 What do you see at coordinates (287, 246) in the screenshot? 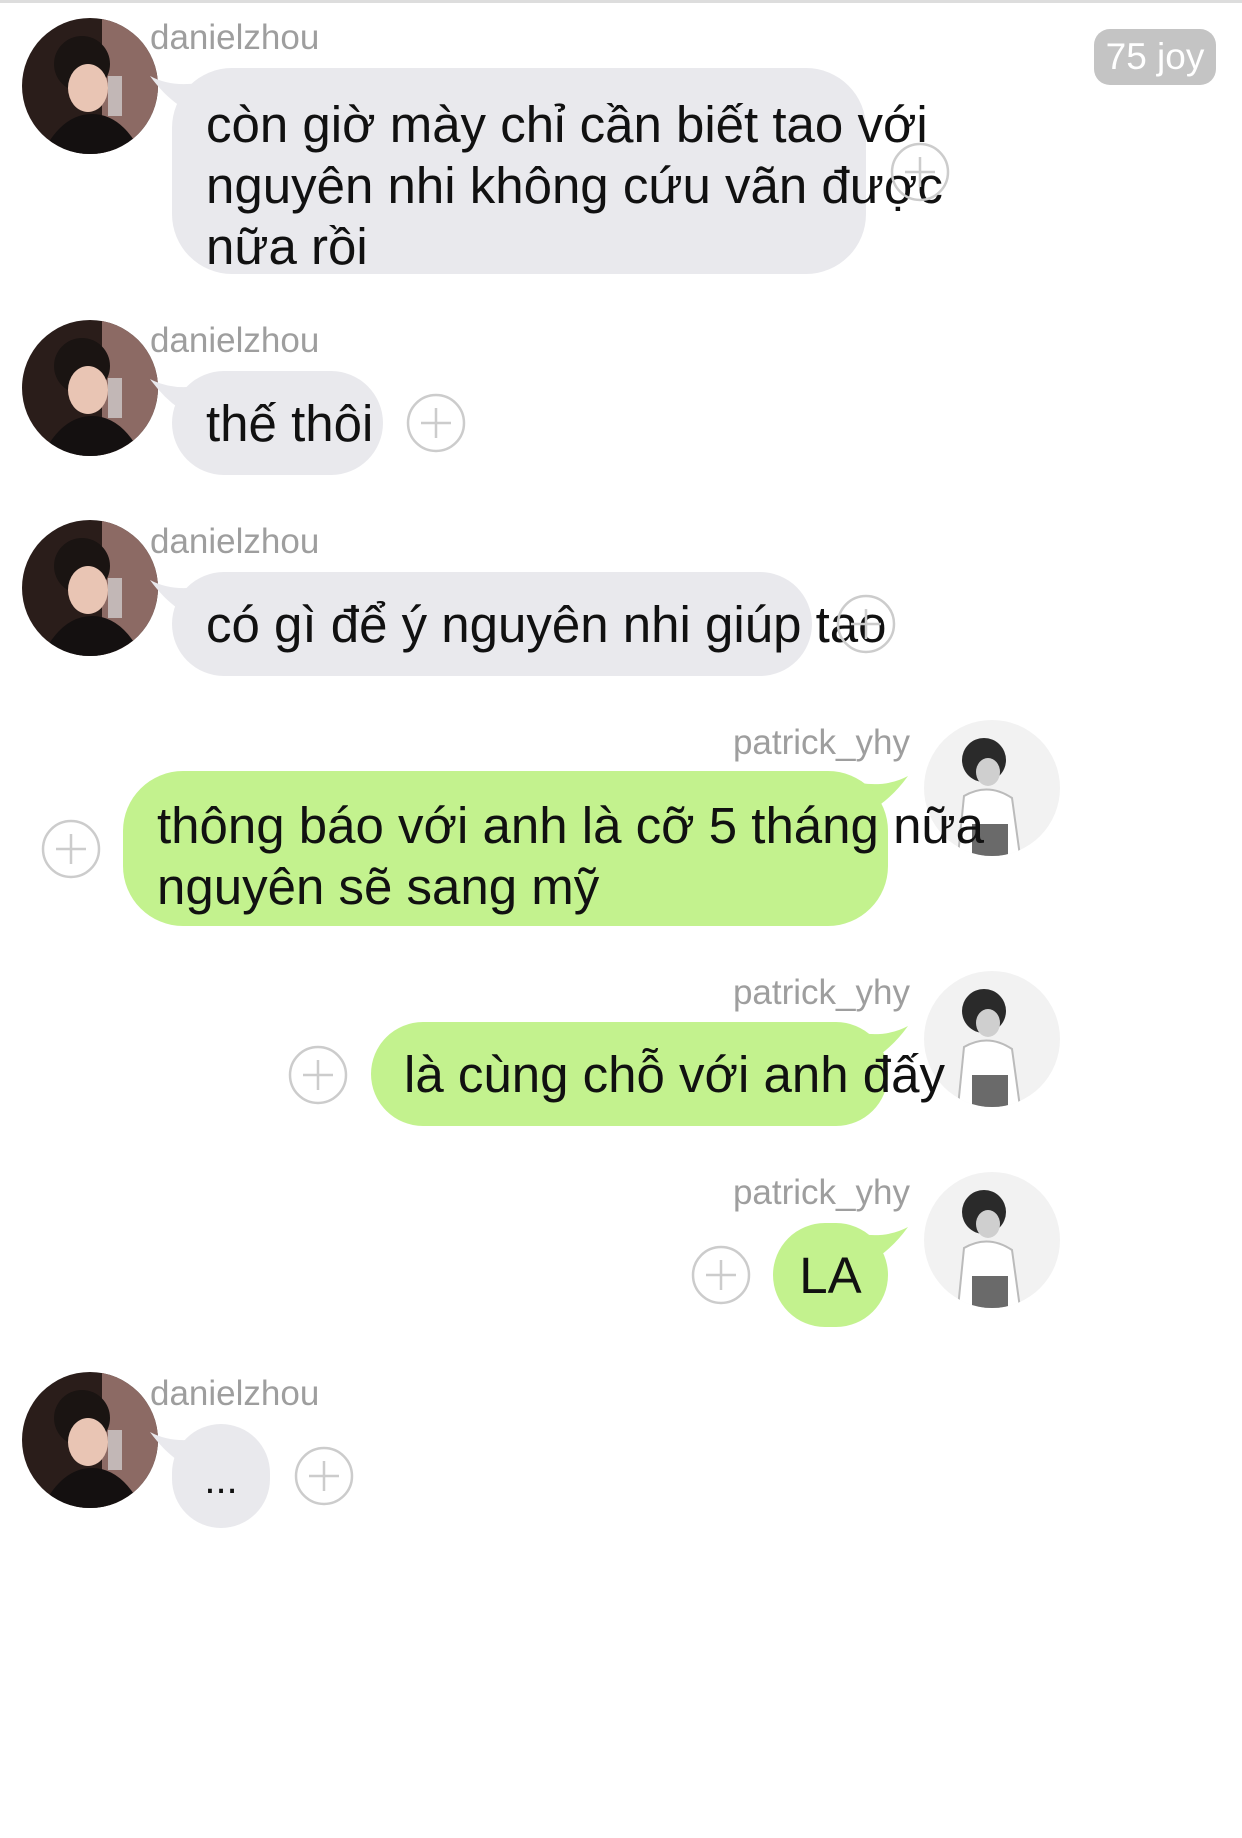
I see `message-line: nữa rồi` at bounding box center [287, 246].